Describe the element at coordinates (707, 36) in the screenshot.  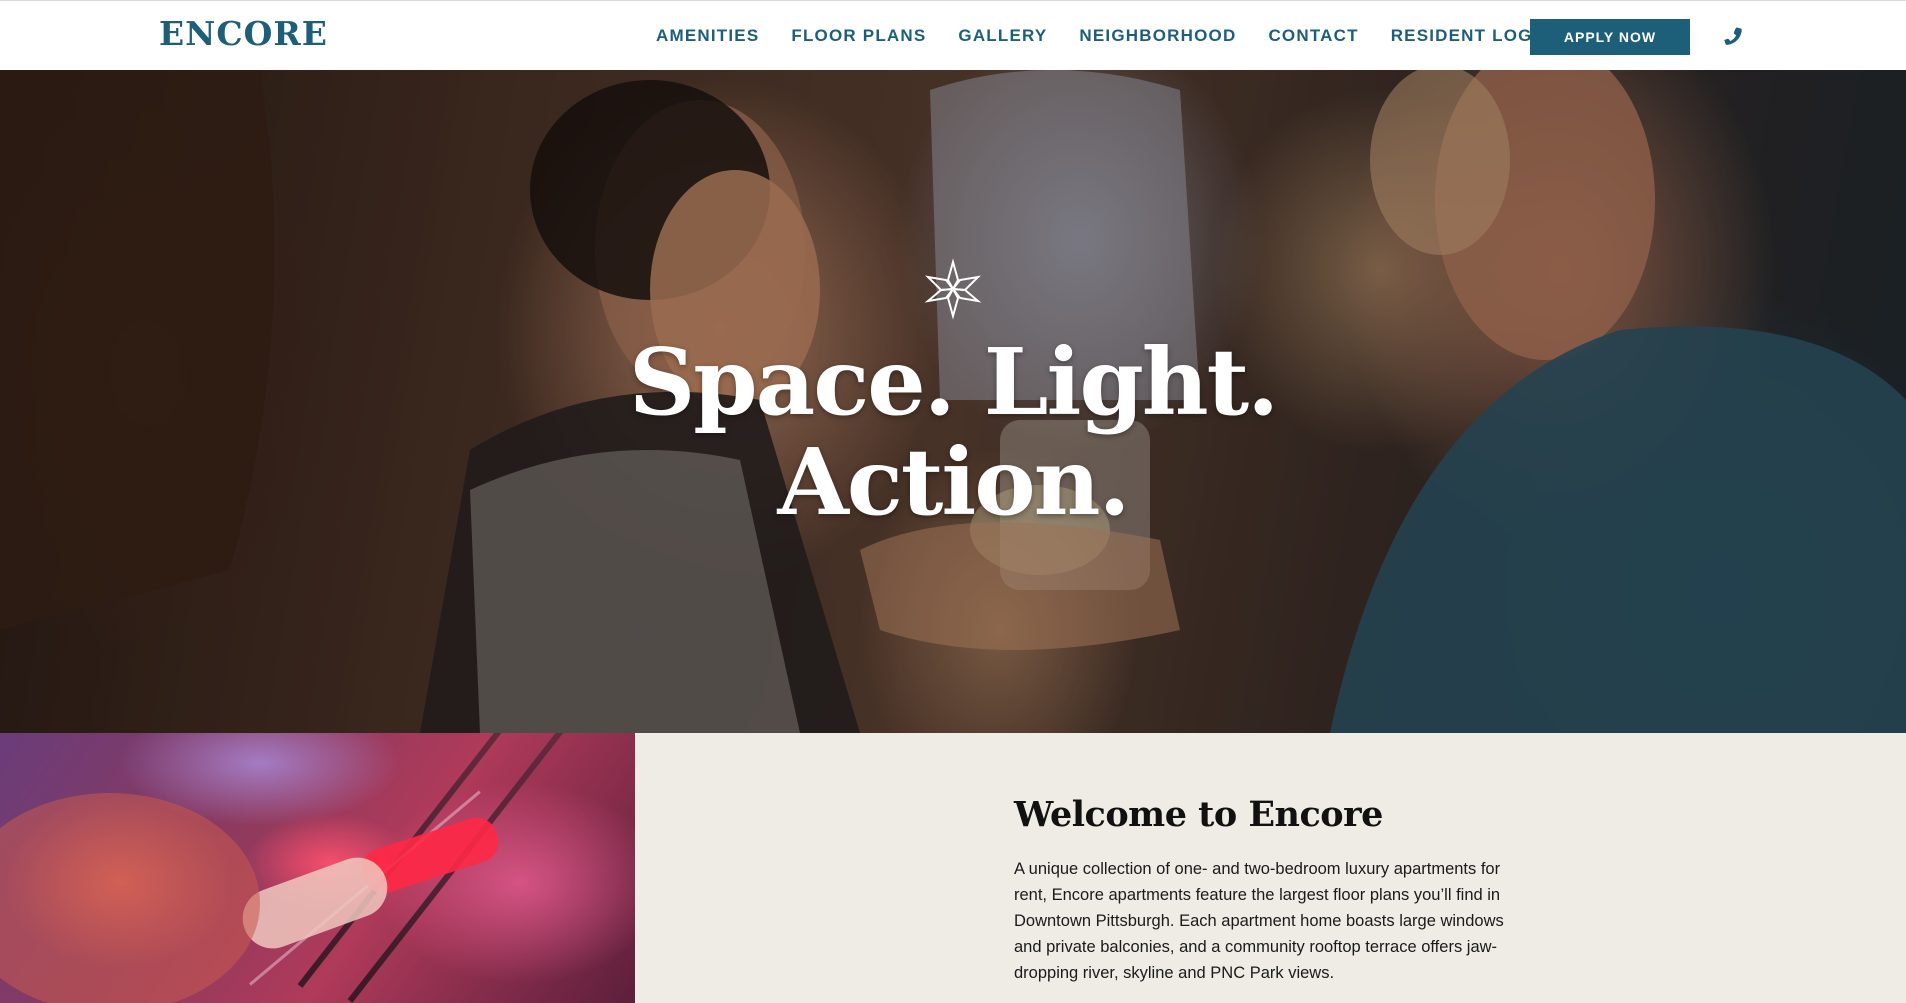
I see `nav-link-amenities: AMENITIES` at that location.